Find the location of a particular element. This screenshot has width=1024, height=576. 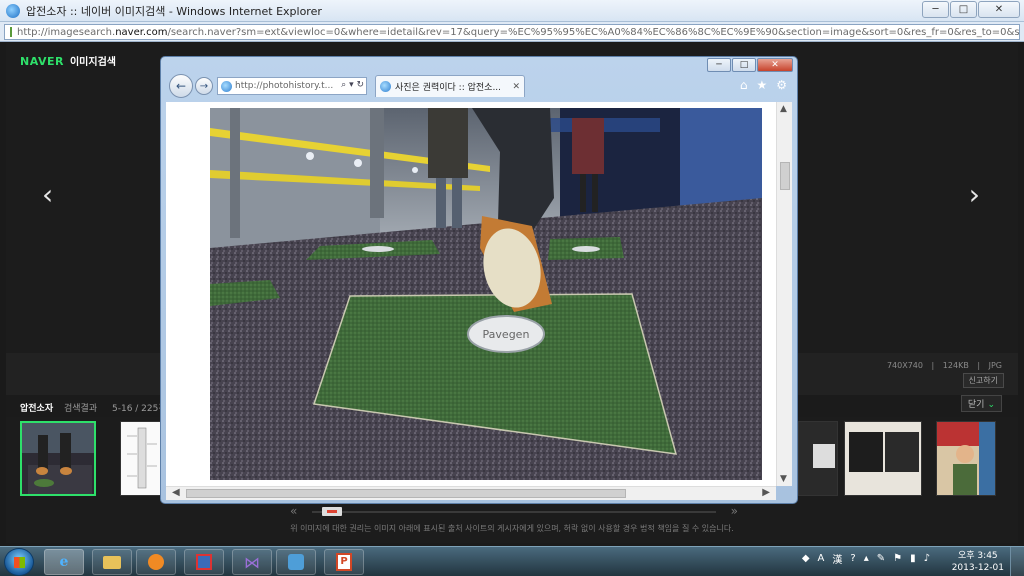

popup-window-controls: ─ □ ✕ is located at coordinates (750, 65).